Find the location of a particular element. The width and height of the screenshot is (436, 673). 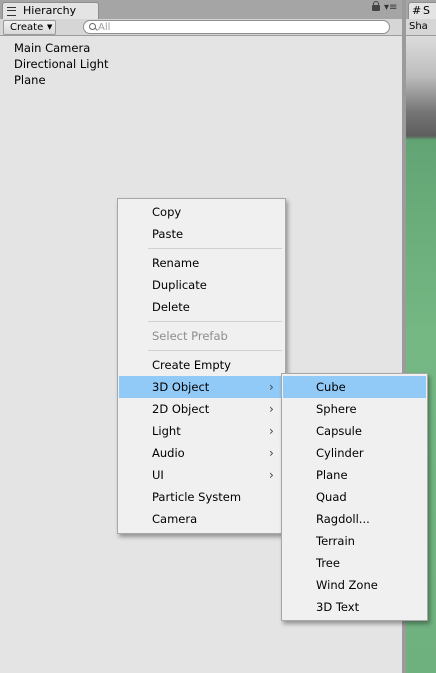

tree-item-directional-light: Directional Light is located at coordinates (61, 64).